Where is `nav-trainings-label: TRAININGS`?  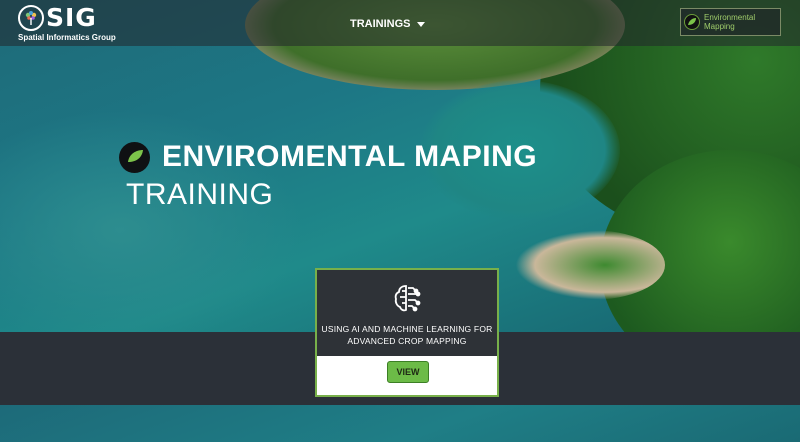
nav-trainings-label: TRAININGS is located at coordinates (380, 24).